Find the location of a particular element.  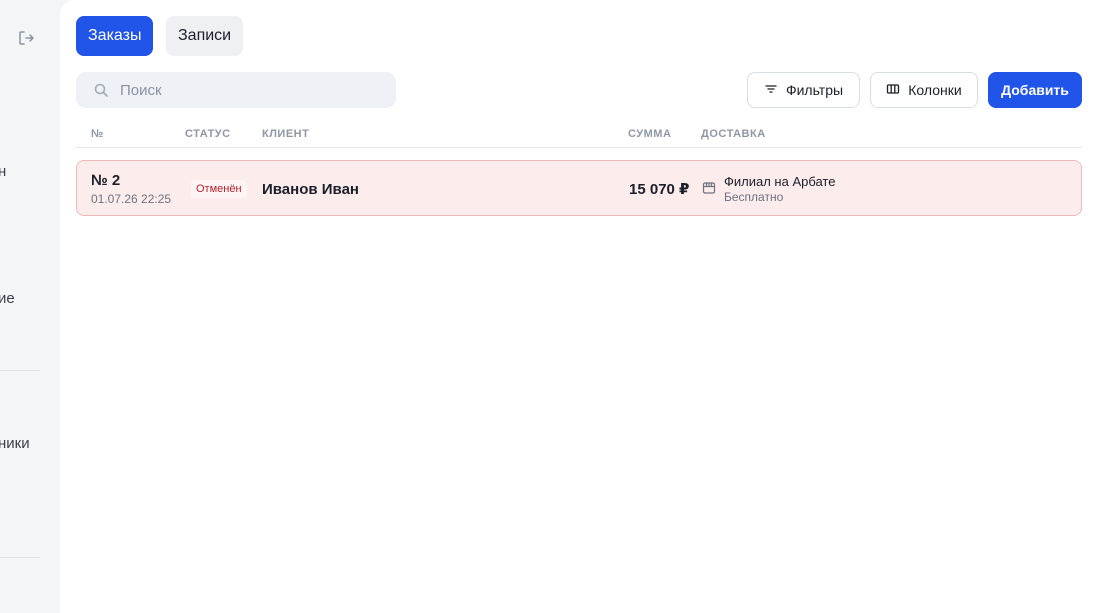

columns-button: Колонки is located at coordinates (924, 90).